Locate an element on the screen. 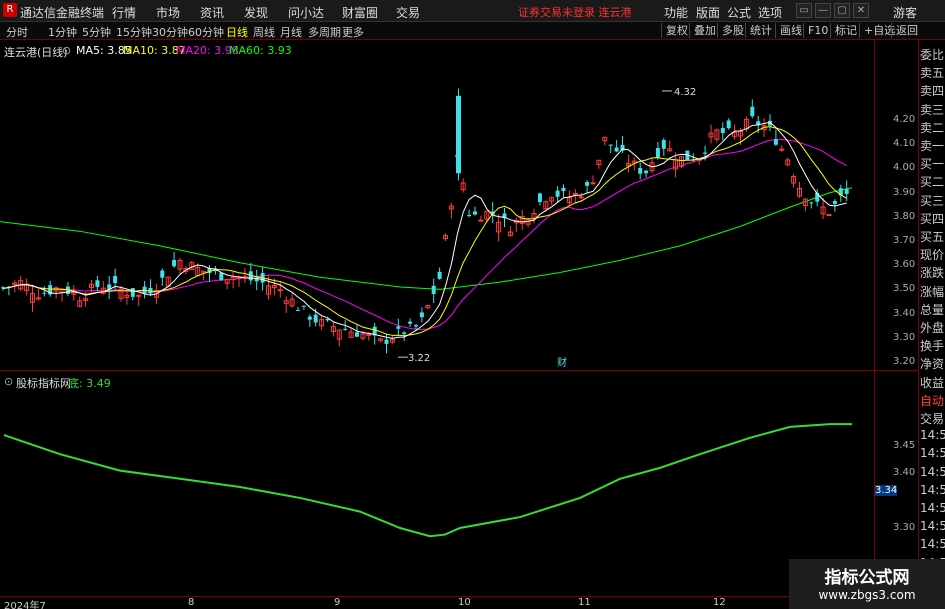 This screenshot has height=609, width=945. app-logo-icon: R is located at coordinates (10, 10).